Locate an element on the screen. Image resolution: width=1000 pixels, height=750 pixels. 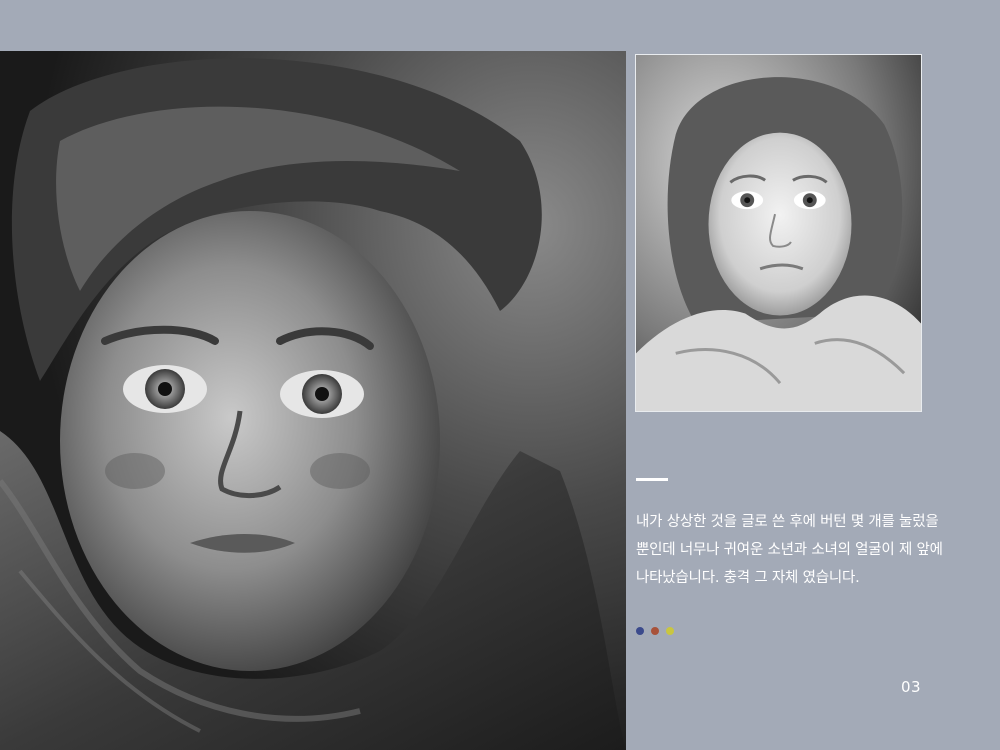
dot-blue is located at coordinates (640, 631).